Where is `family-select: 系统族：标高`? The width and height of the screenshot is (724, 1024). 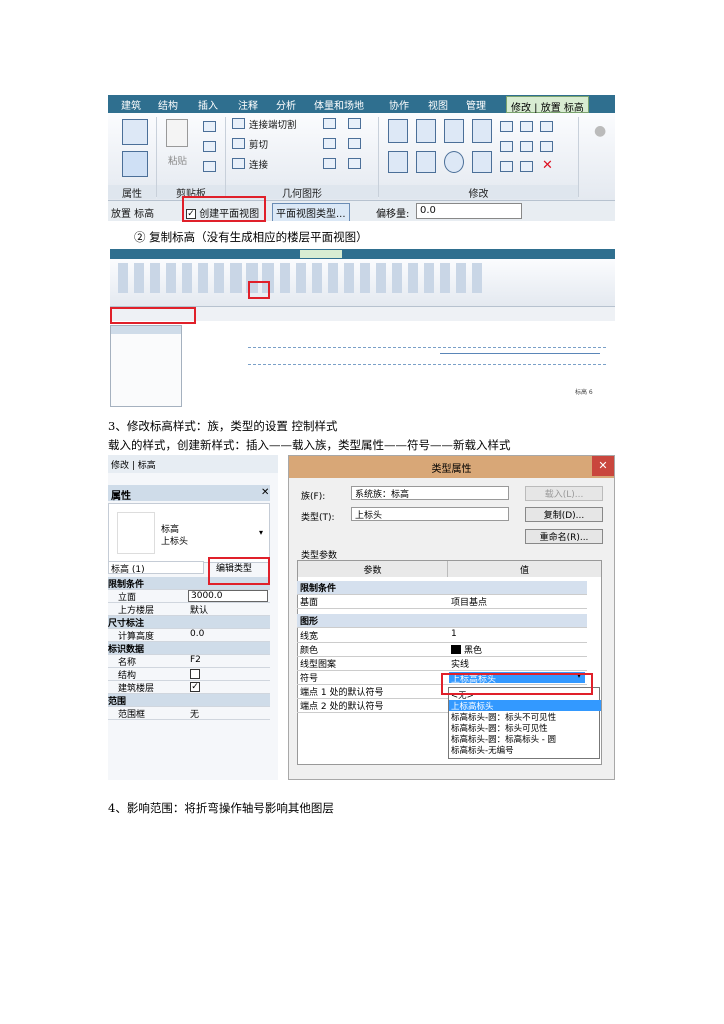
family-select: 系统族：标高 is located at coordinates (430, 493).